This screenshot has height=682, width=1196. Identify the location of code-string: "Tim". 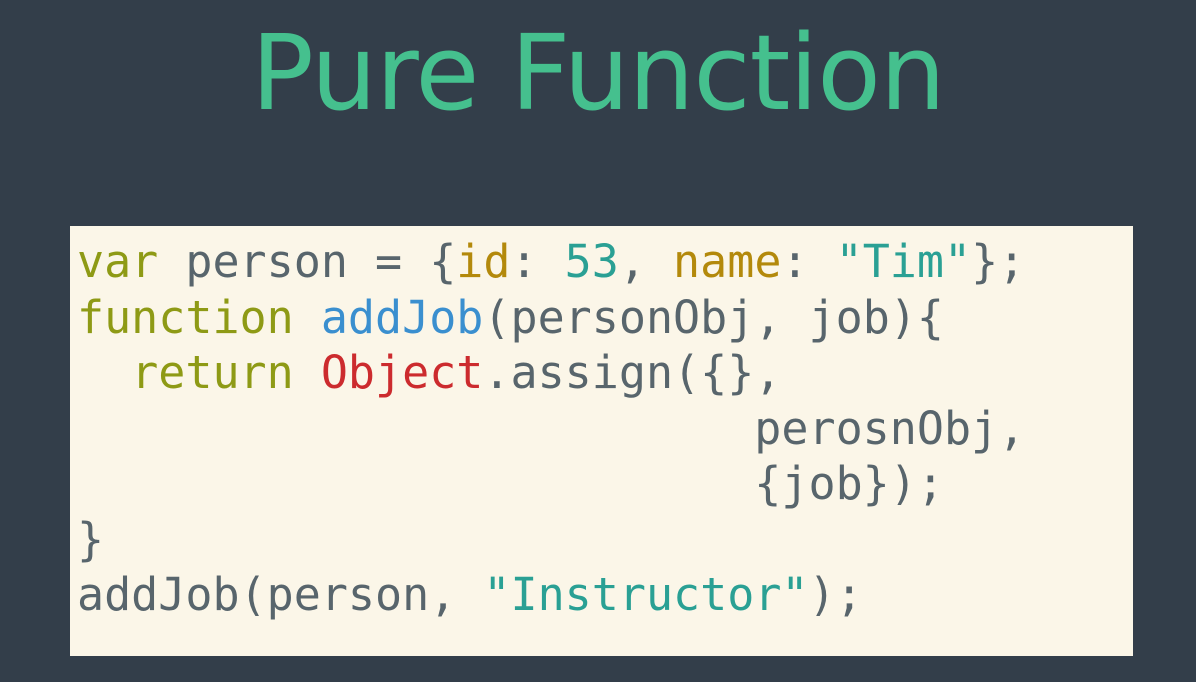
(903, 261).